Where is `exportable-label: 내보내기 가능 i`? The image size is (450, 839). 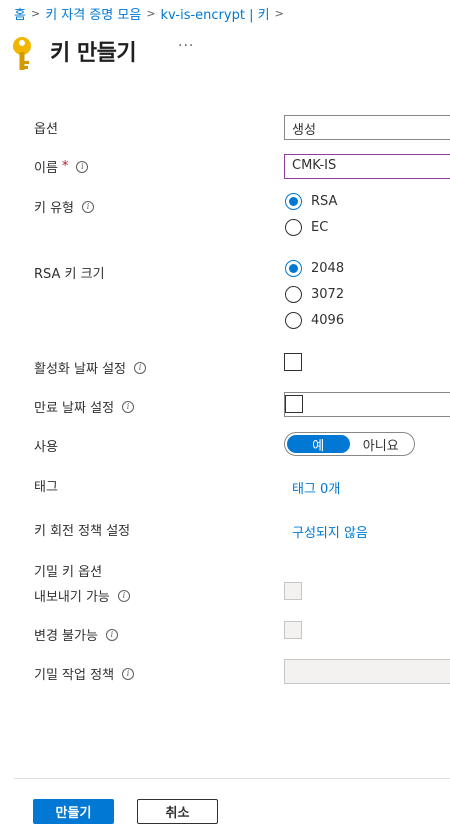
exportable-label: 내보내기 가능 i is located at coordinates (82, 595).